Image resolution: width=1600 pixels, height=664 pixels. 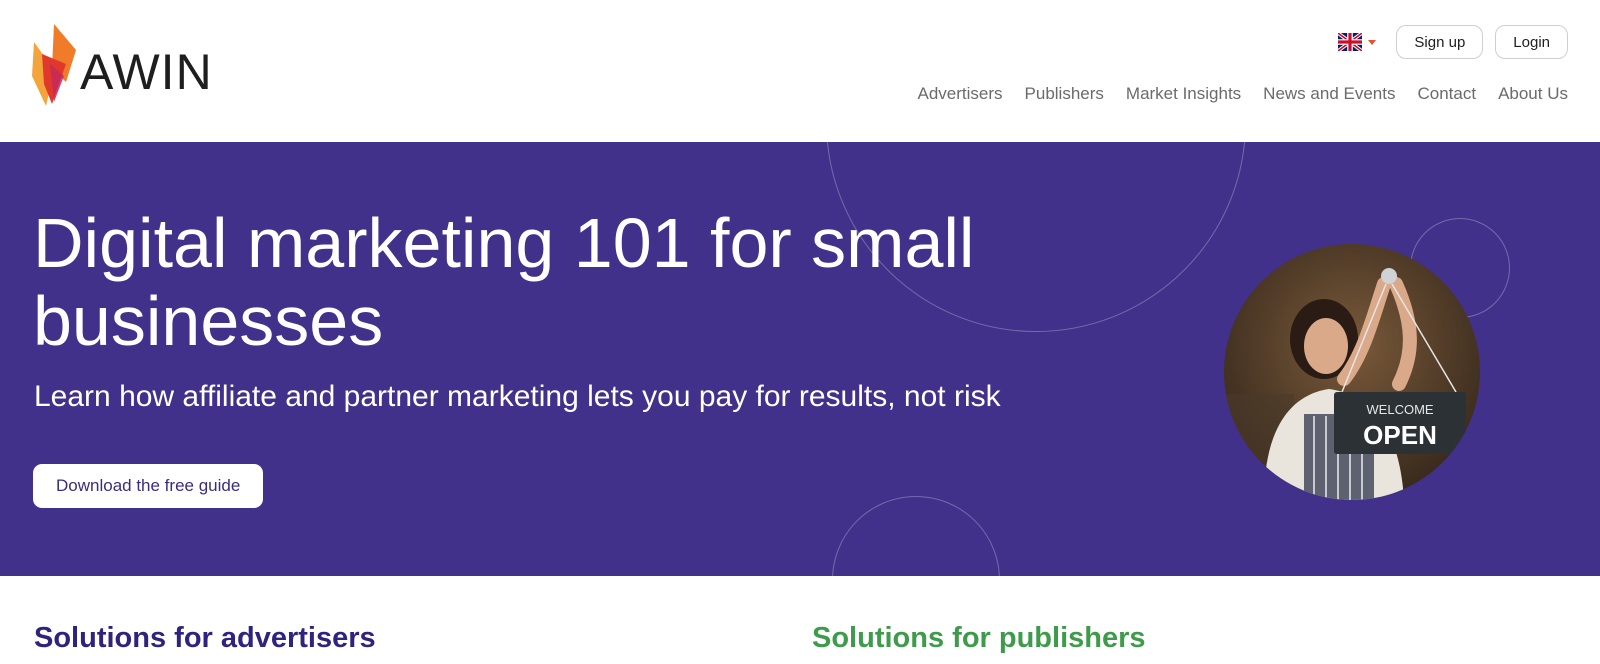 What do you see at coordinates (916, 536) in the screenshot?
I see `decorative-circle` at bounding box center [916, 536].